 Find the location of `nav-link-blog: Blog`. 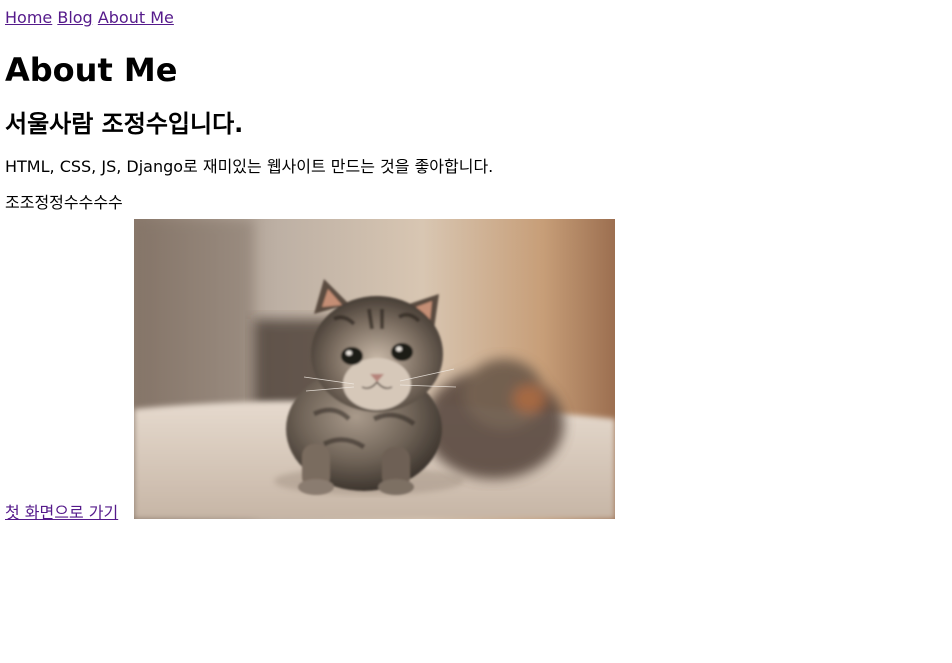

nav-link-blog: Blog is located at coordinates (74, 17).